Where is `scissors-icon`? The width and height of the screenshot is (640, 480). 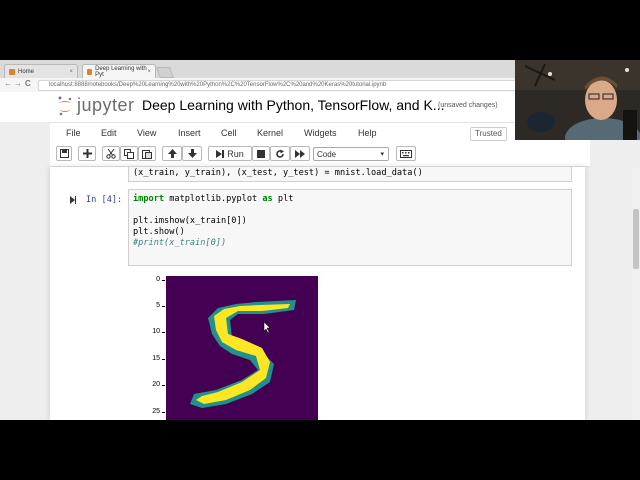
scissors-icon is located at coordinates (111, 153).